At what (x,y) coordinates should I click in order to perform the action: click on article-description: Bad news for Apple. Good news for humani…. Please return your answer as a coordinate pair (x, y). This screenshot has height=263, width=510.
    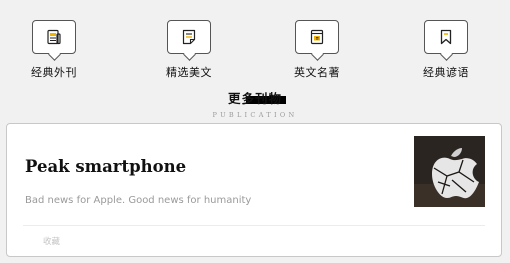
    Looking at the image, I should click on (138, 200).